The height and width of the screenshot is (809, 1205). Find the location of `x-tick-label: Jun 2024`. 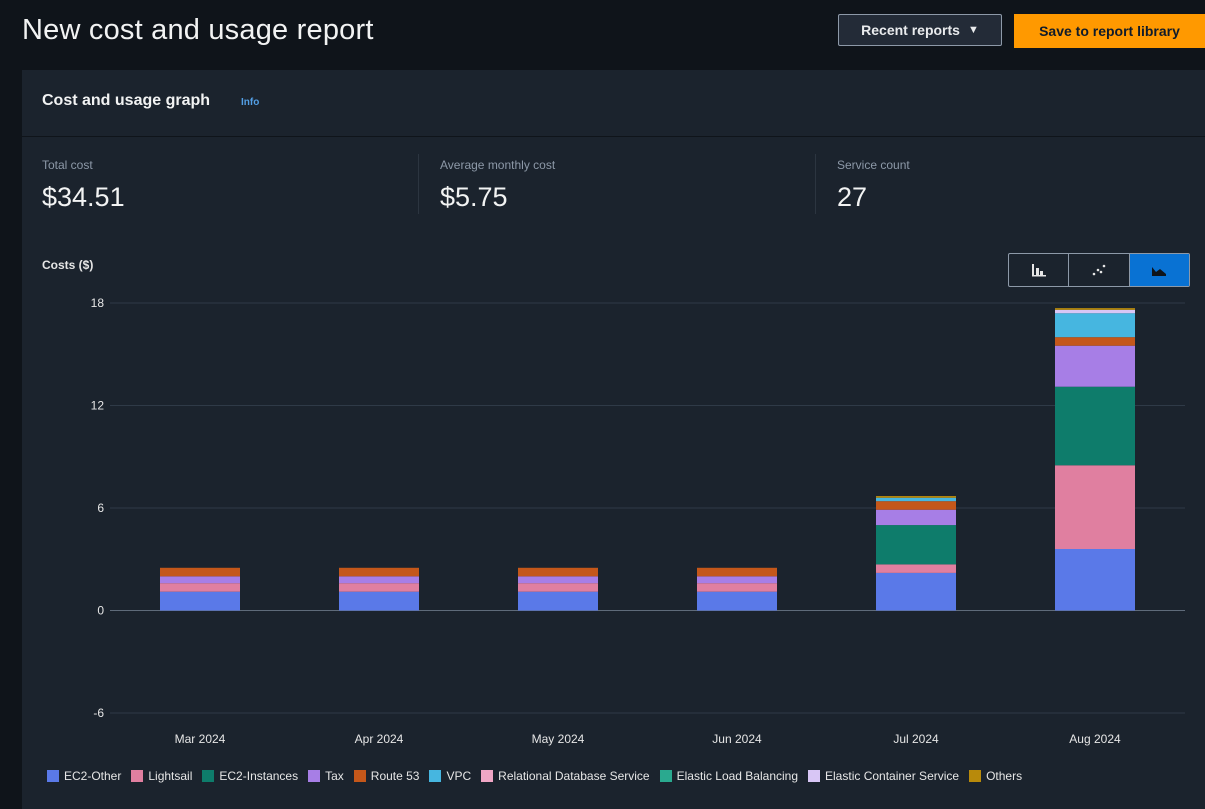

x-tick-label: Jun 2024 is located at coordinates (737, 739).